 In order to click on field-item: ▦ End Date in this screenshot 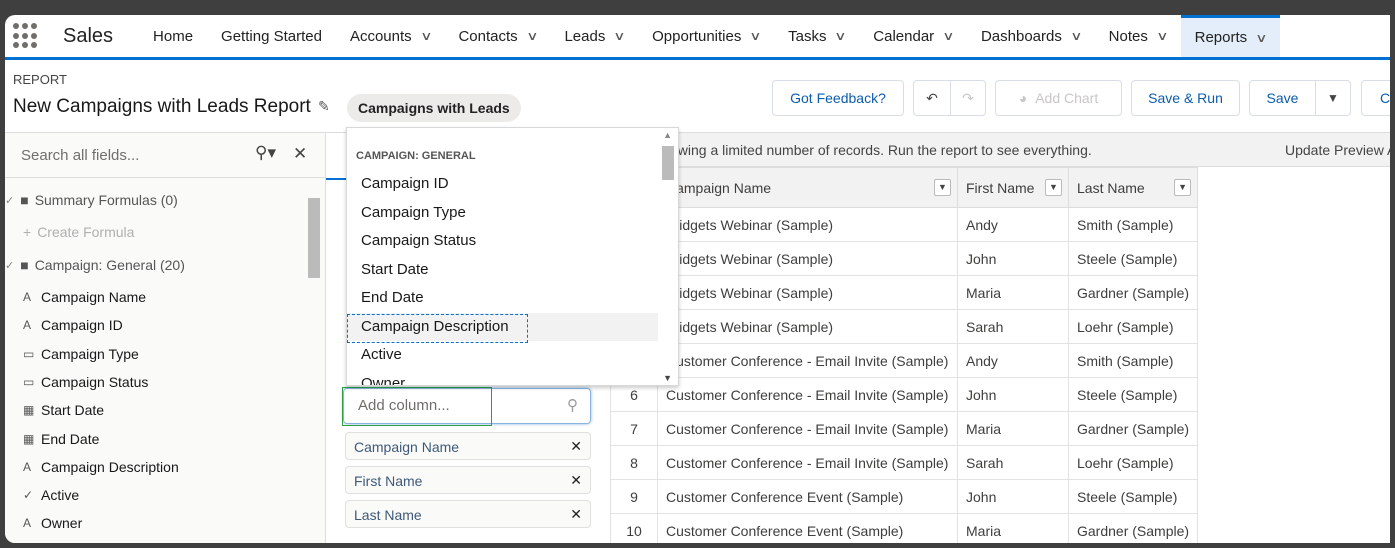, I will do `click(61, 439)`.